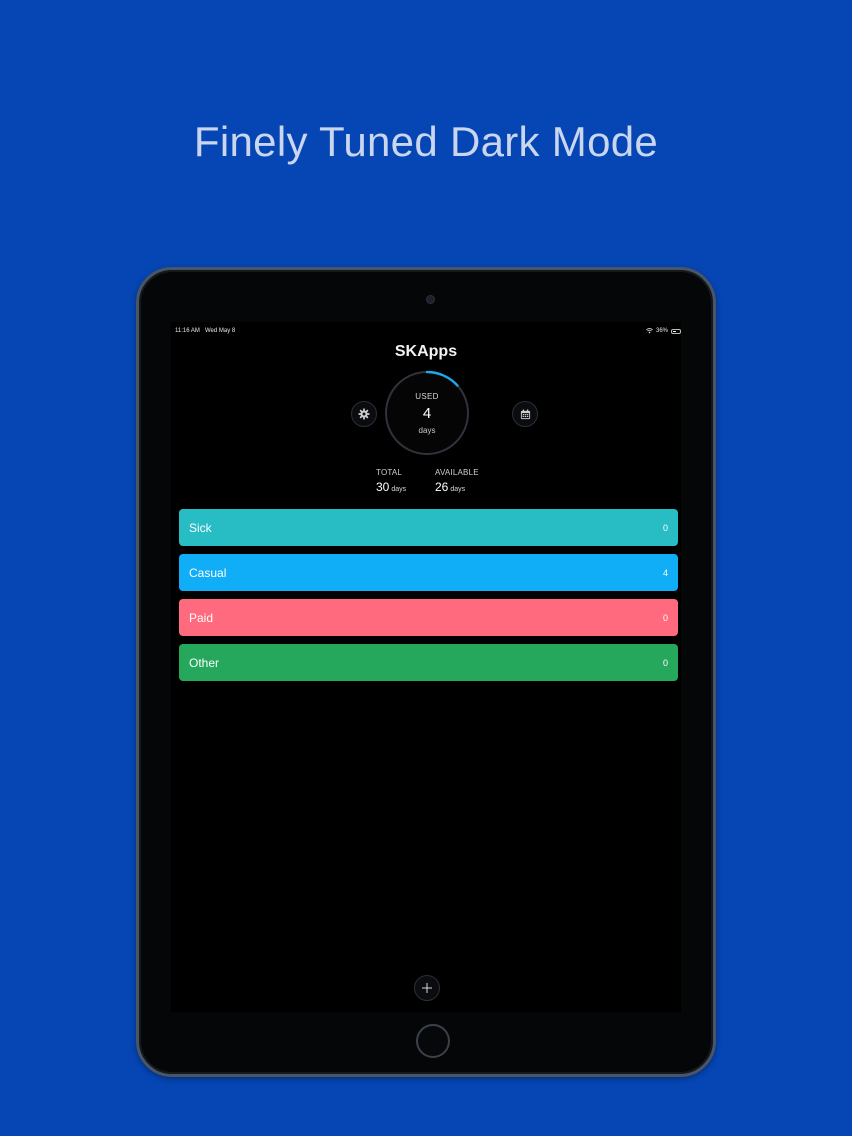 Image resolution: width=852 pixels, height=1136 pixels. What do you see at coordinates (428, 572) in the screenshot?
I see `category-casual: Casual 4` at bounding box center [428, 572].